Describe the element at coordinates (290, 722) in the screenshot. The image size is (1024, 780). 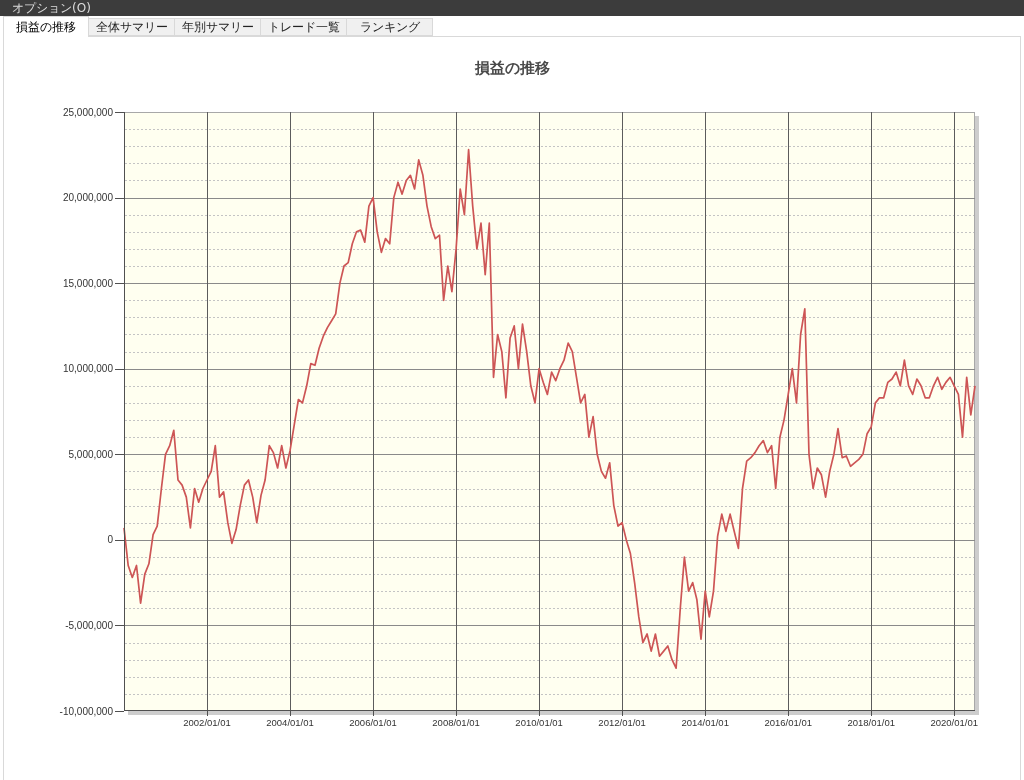
I see `x-tick-label: 2004/01/01` at that location.